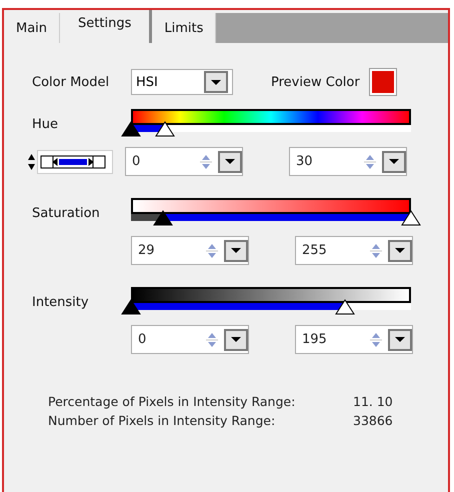 The image size is (454, 492). Describe the element at coordinates (190, 250) in the screenshot. I see `number-spin-field: 29` at that location.